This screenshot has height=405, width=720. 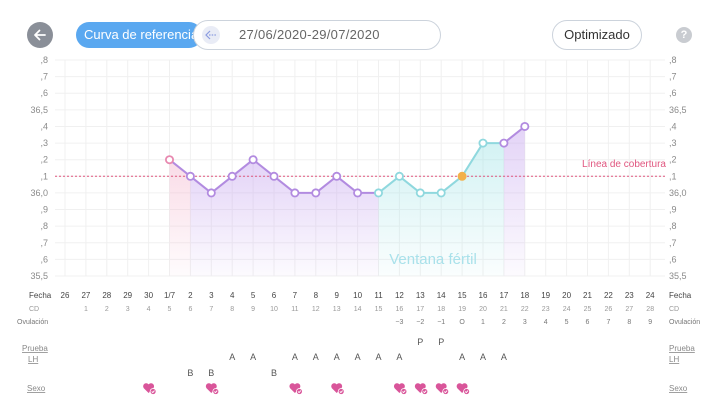 I want to click on cd-label: 21, so click(x=504, y=309).